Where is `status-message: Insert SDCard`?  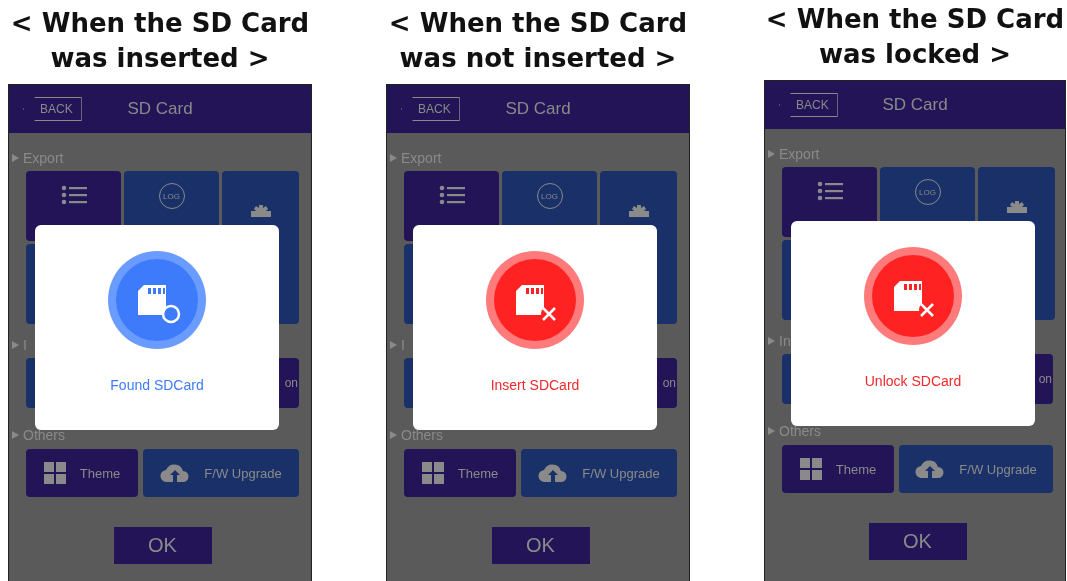 status-message: Insert SDCard is located at coordinates (535, 385).